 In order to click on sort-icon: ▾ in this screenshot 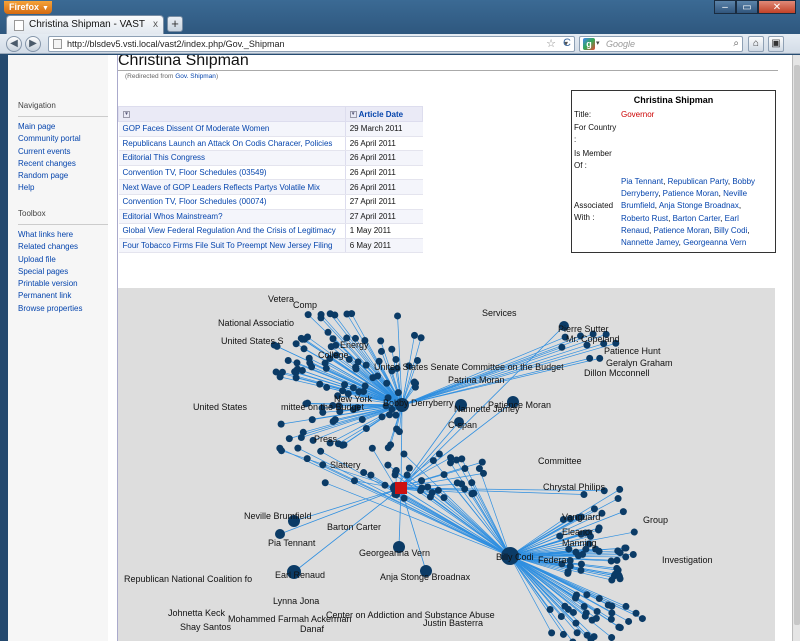, I will do `click(353, 114)`.